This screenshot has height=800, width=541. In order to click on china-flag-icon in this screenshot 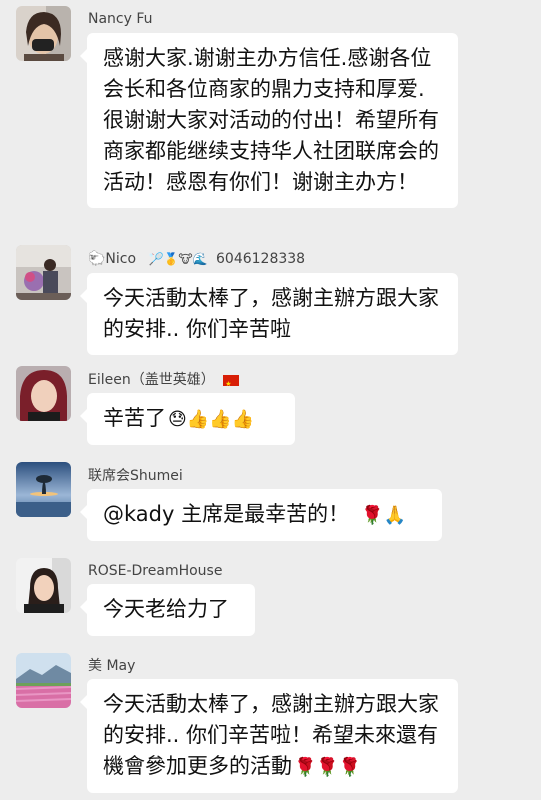, I will do `click(231, 383)`.